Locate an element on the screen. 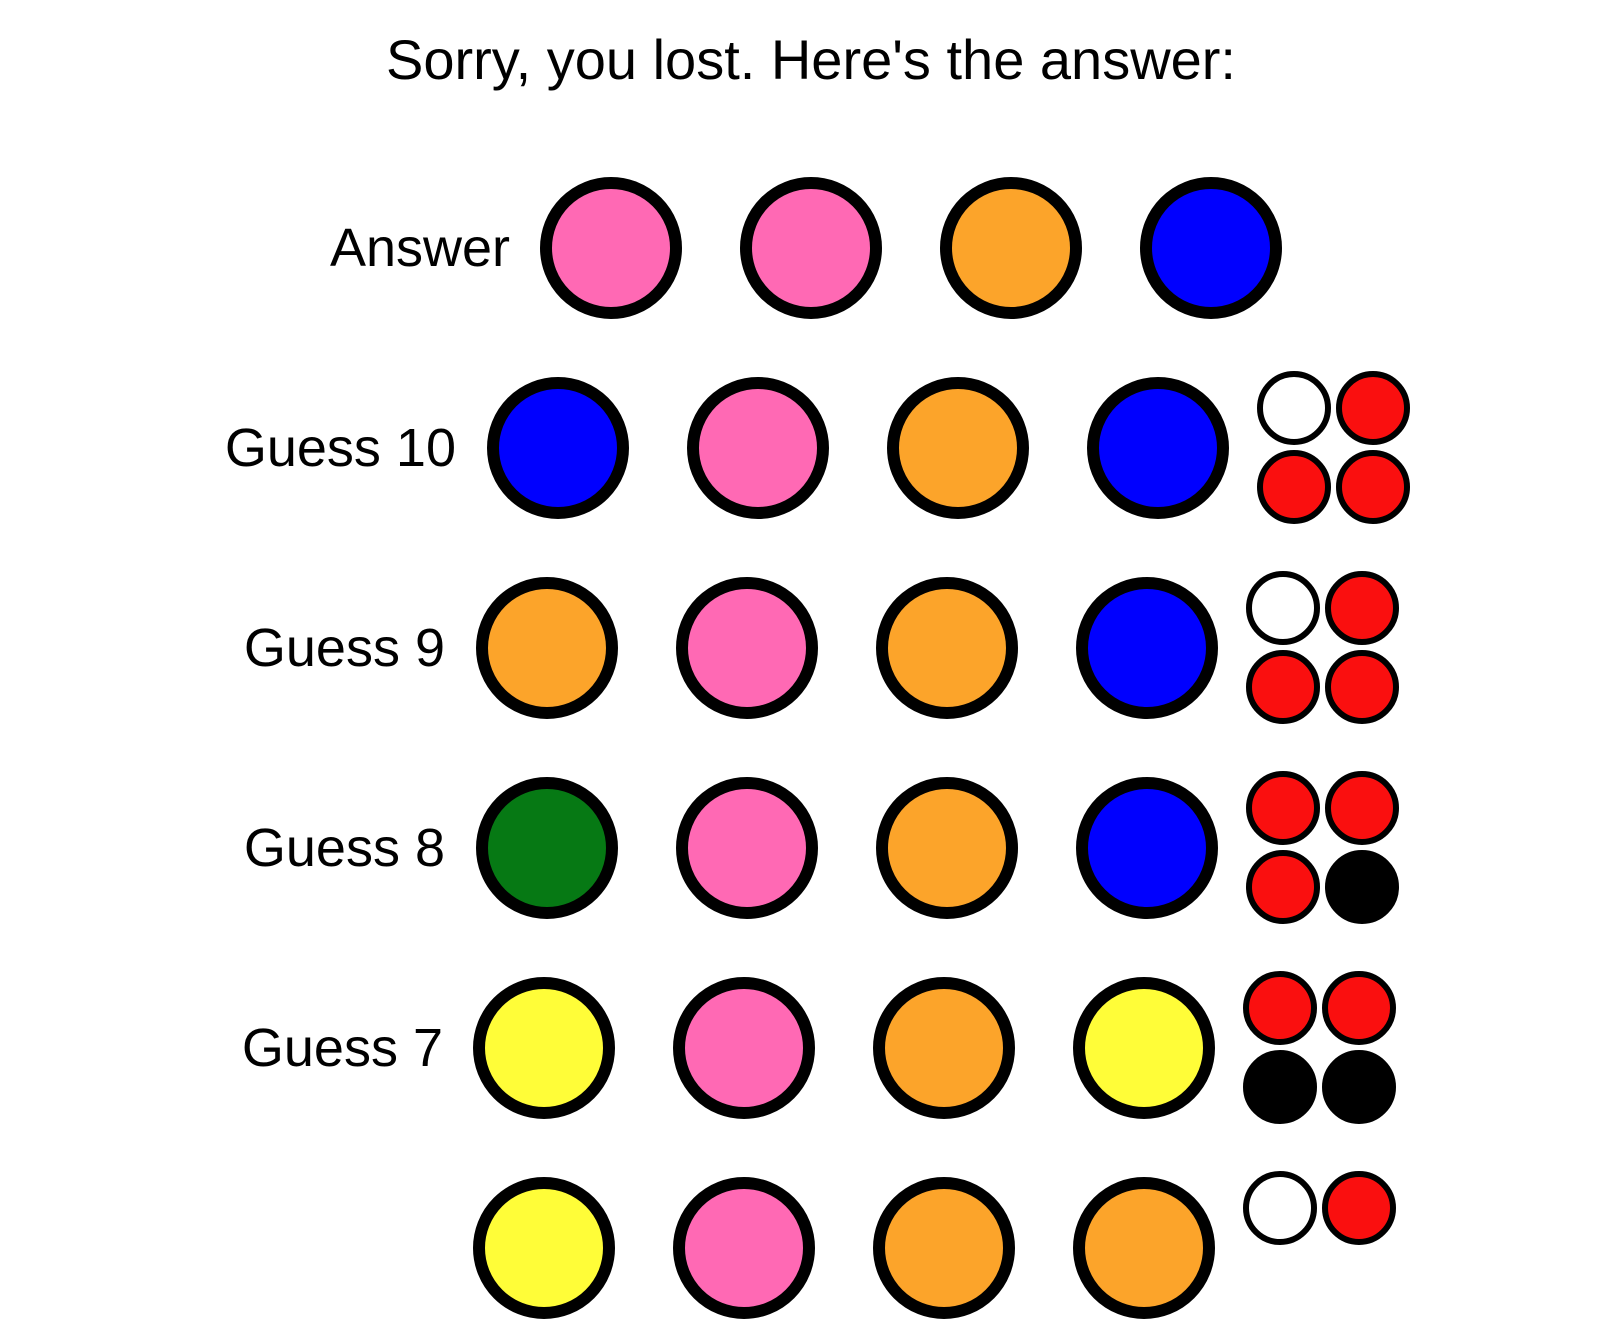 The width and height of the screenshot is (1600, 1319). row-label: Guess 8 is located at coordinates (344, 848).